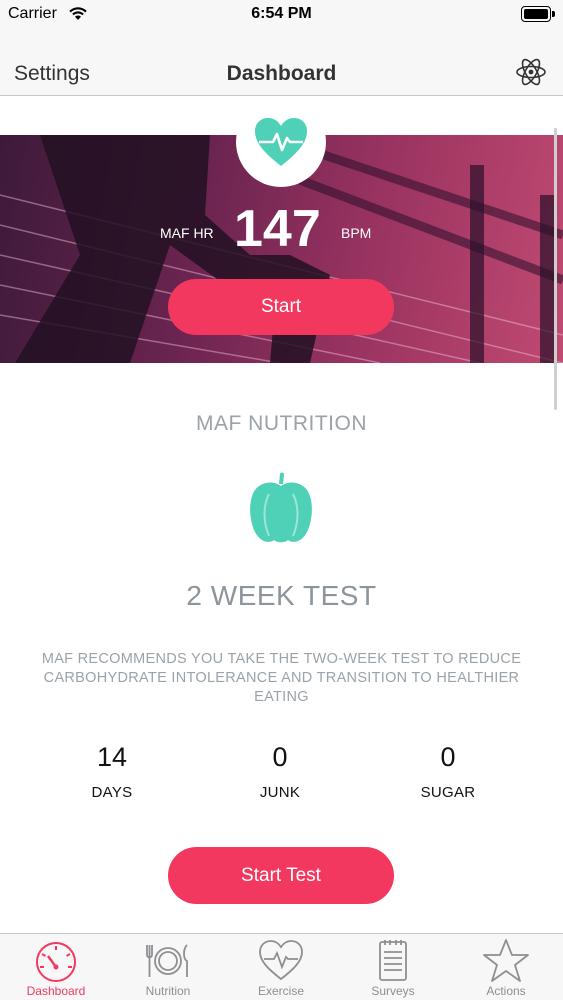  What do you see at coordinates (187, 233) in the screenshot?
I see `maf-hr-label: MAF HR` at bounding box center [187, 233].